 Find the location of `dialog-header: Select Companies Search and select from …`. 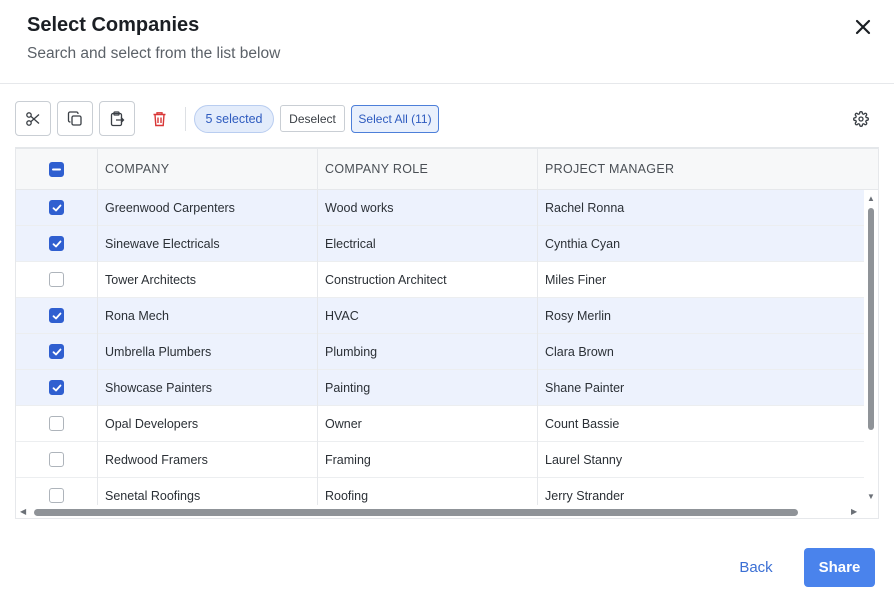

dialog-header: Select Companies Search and select from … is located at coordinates (447, 42).